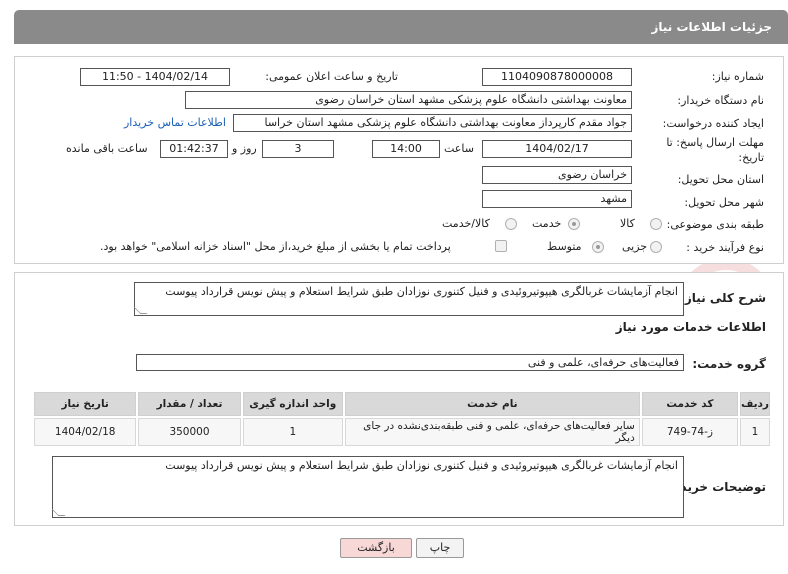 The height and width of the screenshot is (574, 788). Describe the element at coordinates (755, 404) in the screenshot. I see `col-header-row-number: ردیف` at that location.